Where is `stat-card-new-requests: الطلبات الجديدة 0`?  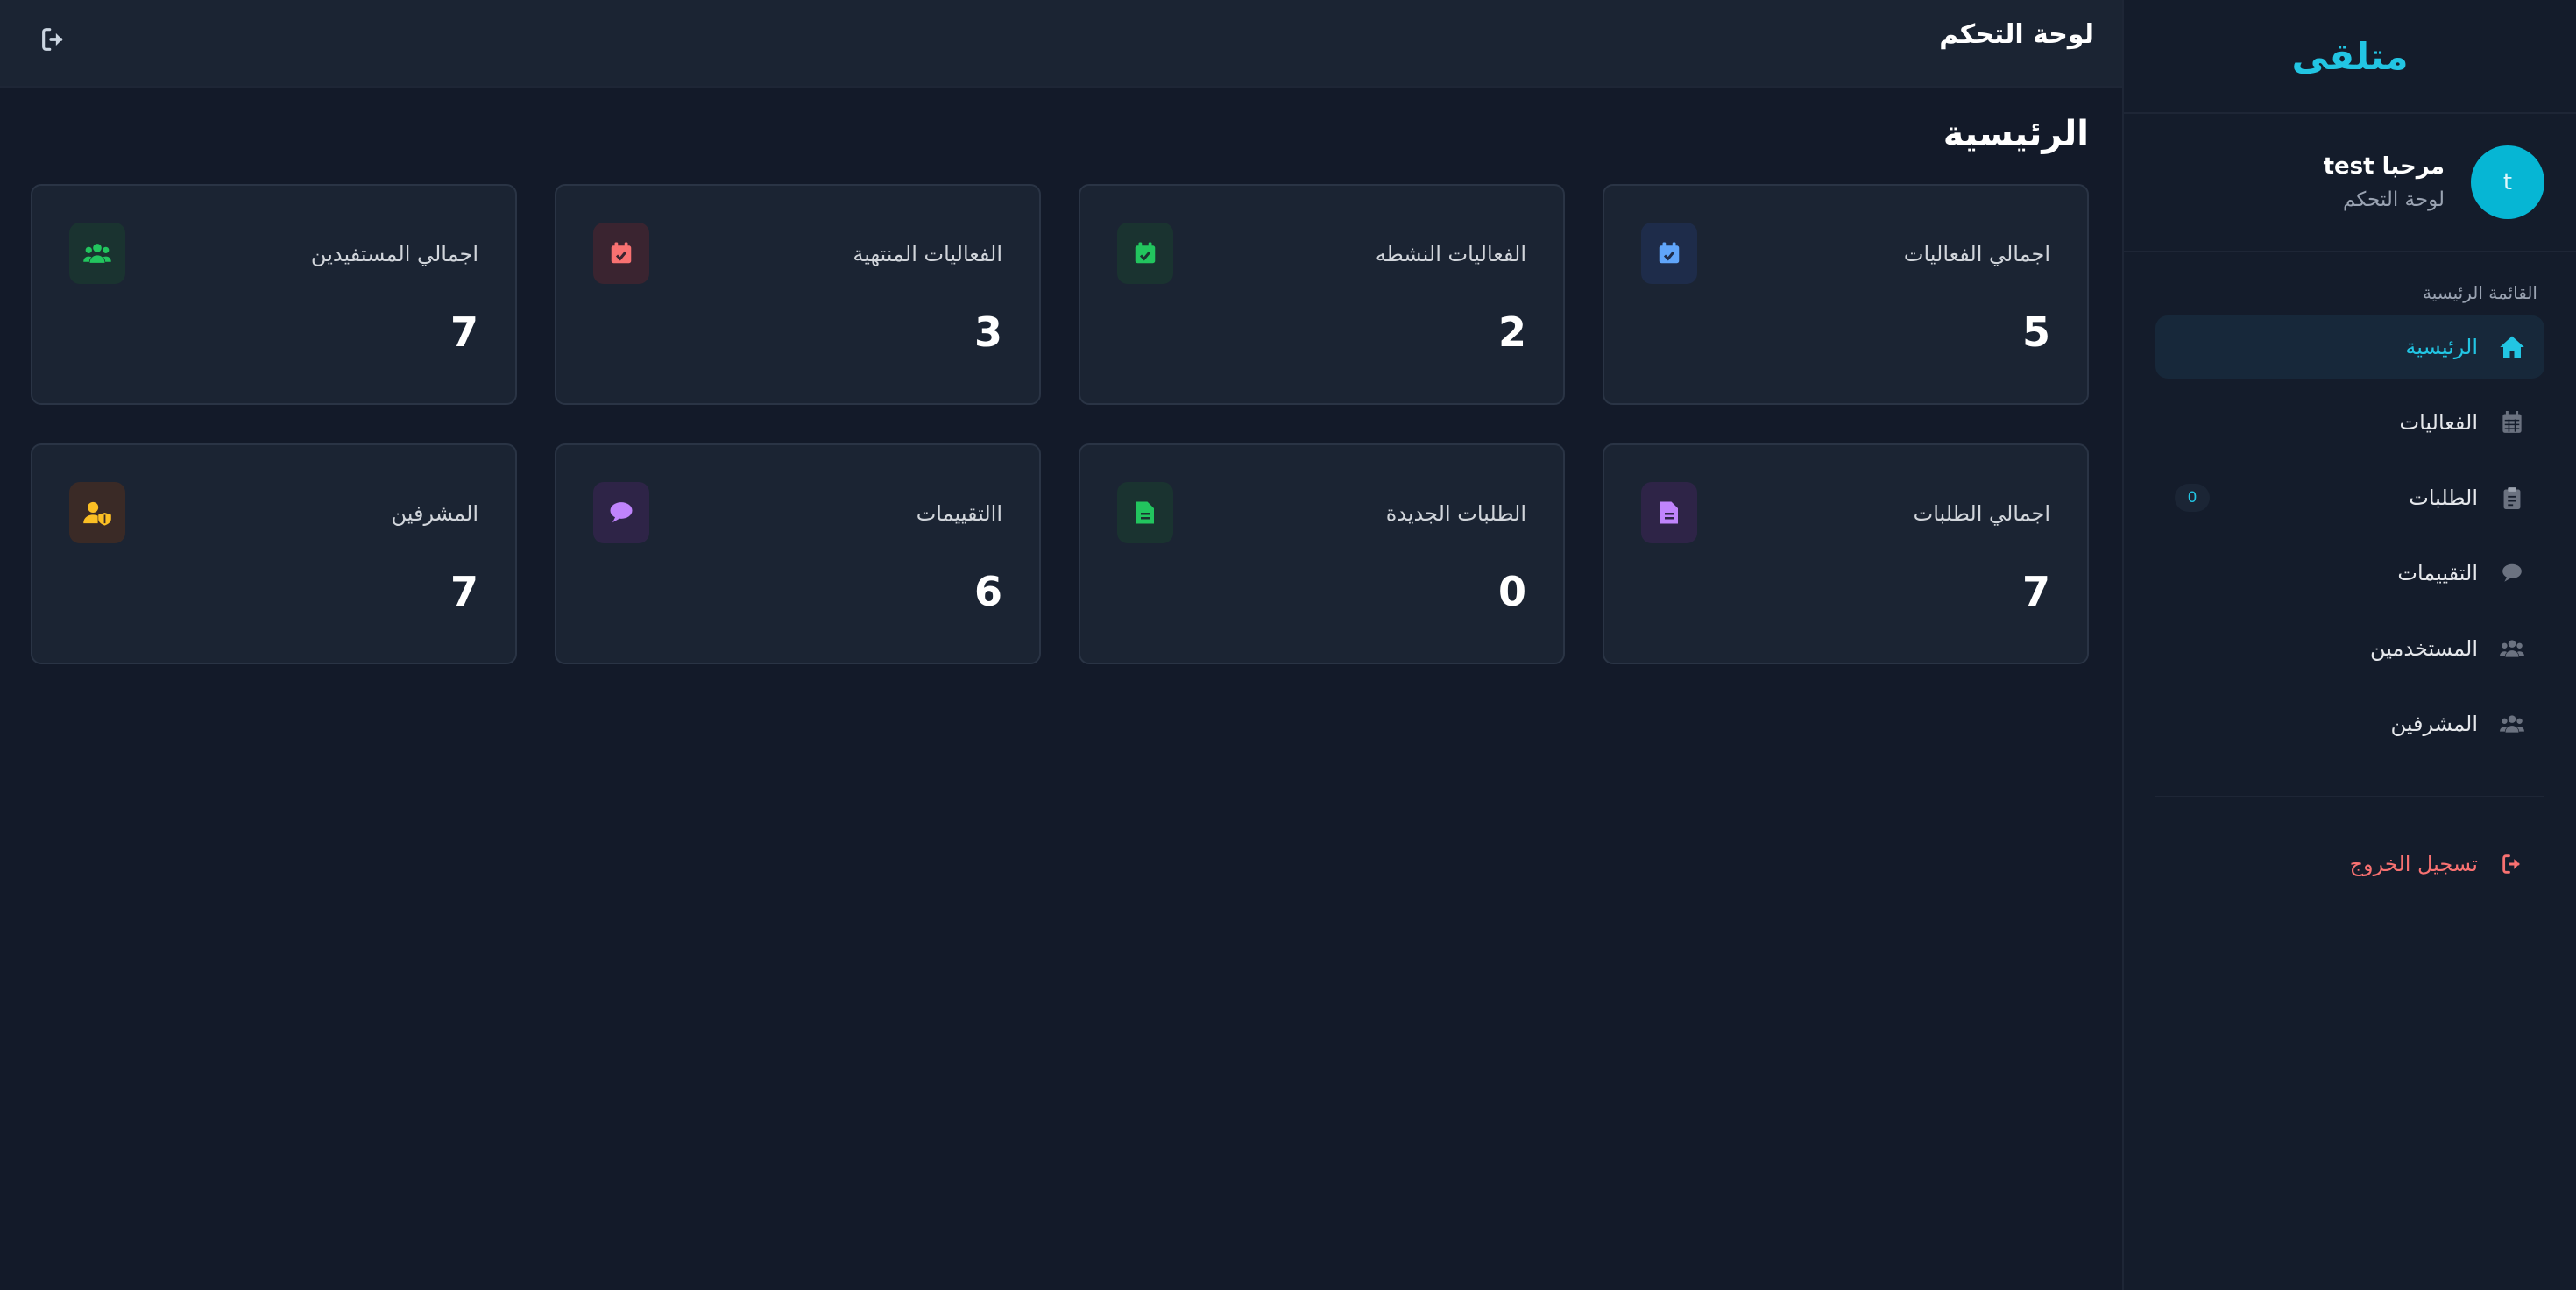 stat-card-new-requests: الطلبات الجديدة 0 is located at coordinates (1322, 553).